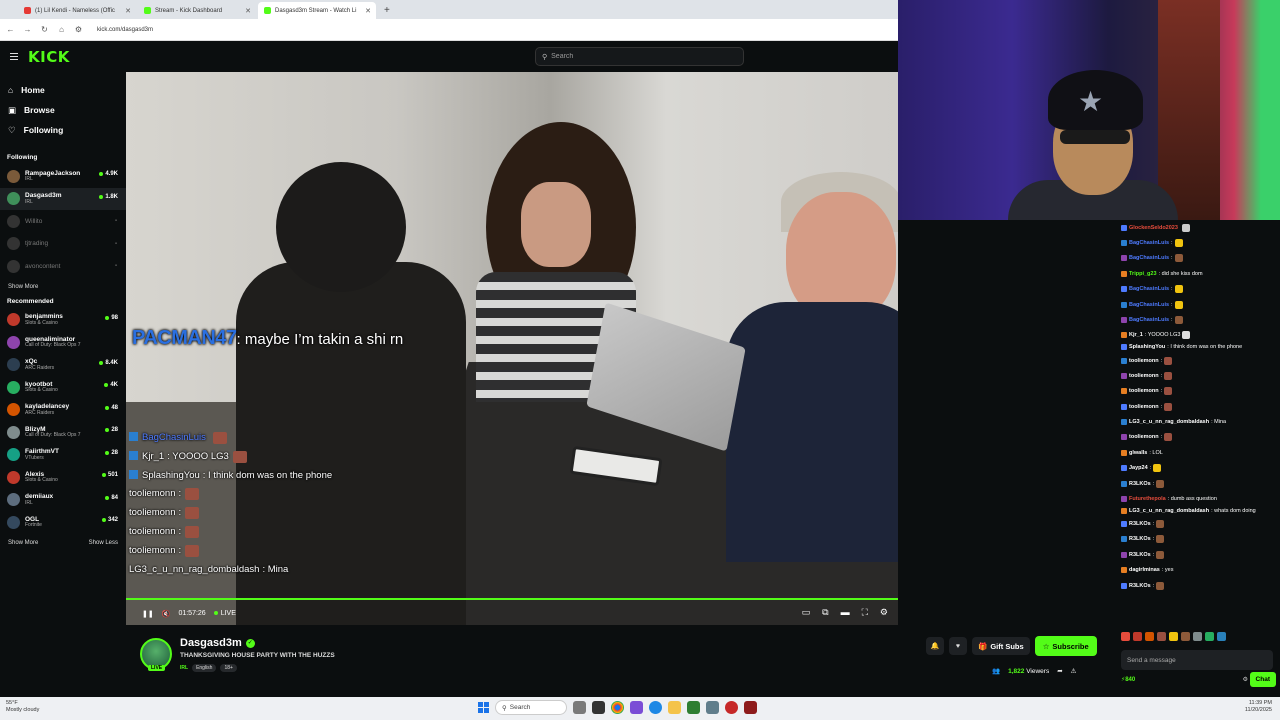 Image resolution: width=1280 pixels, height=720 pixels. Describe the element at coordinates (63, 176) in the screenshot. I see `sidebar-channel: RampageJackson IRL 4.9K` at that location.